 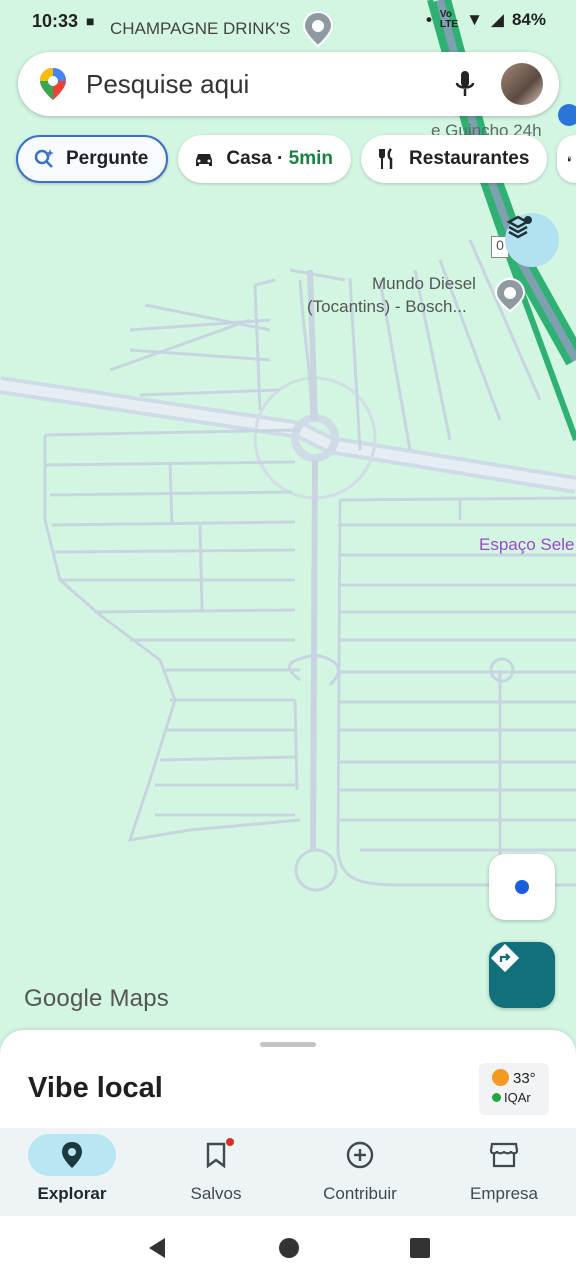 I want to click on search-input: Pesquise aqui, so click(x=269, y=84).